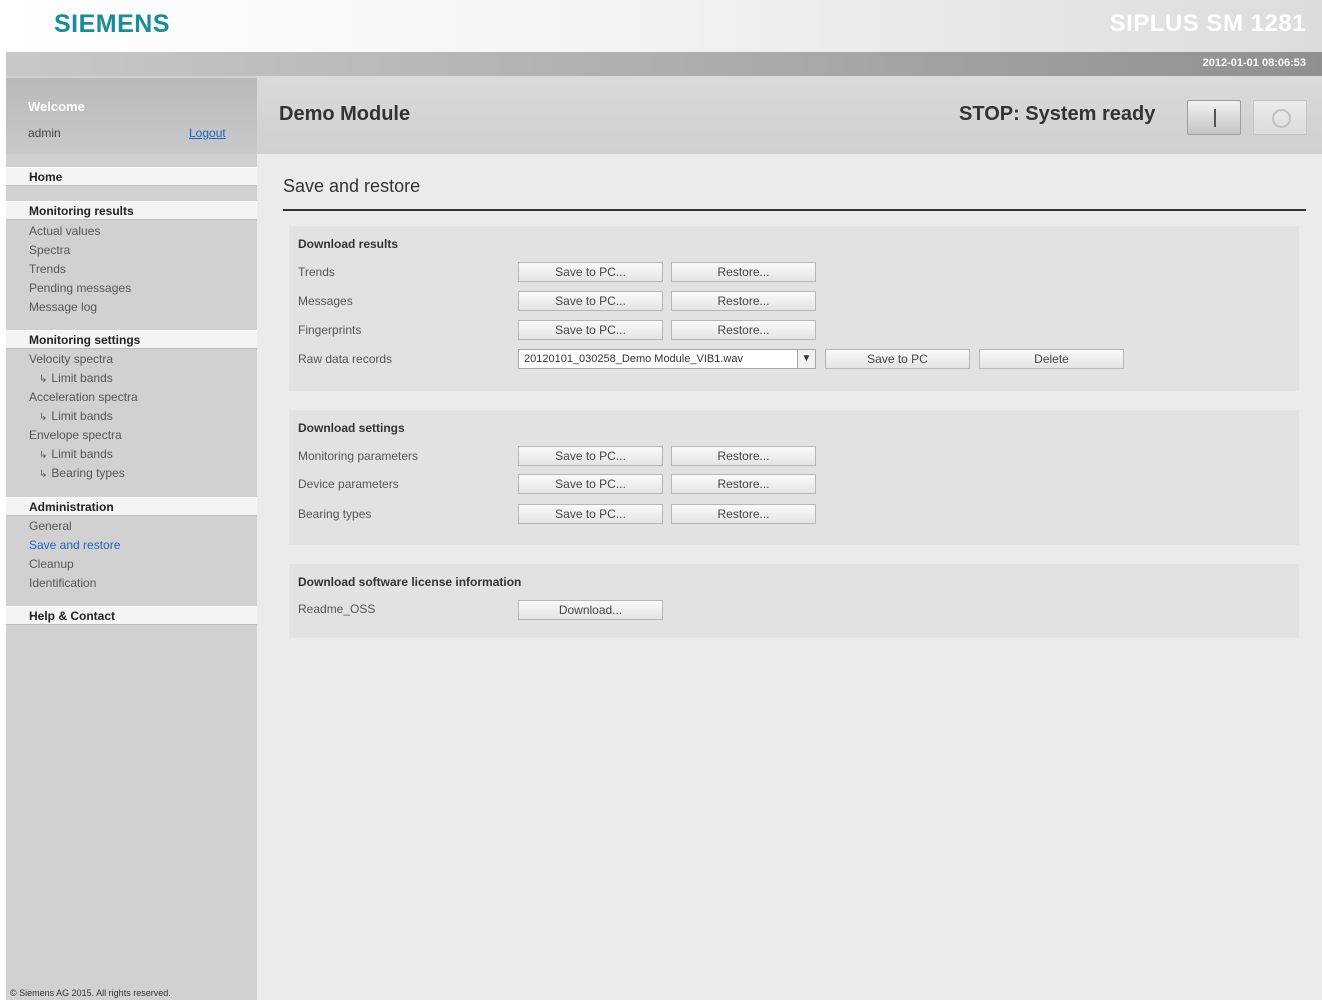 This screenshot has width=1322, height=1000. I want to click on row-label-raw-data: Raw data records, so click(345, 359).